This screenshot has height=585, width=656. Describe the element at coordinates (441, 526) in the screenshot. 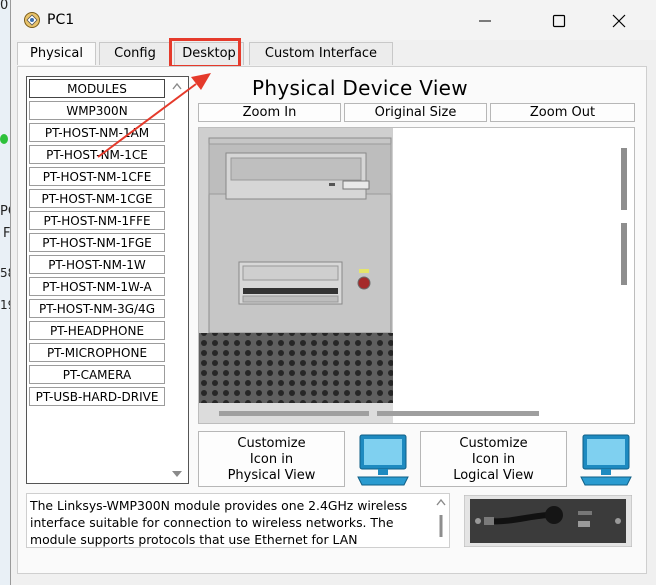

I see `scroll-thumb` at that location.